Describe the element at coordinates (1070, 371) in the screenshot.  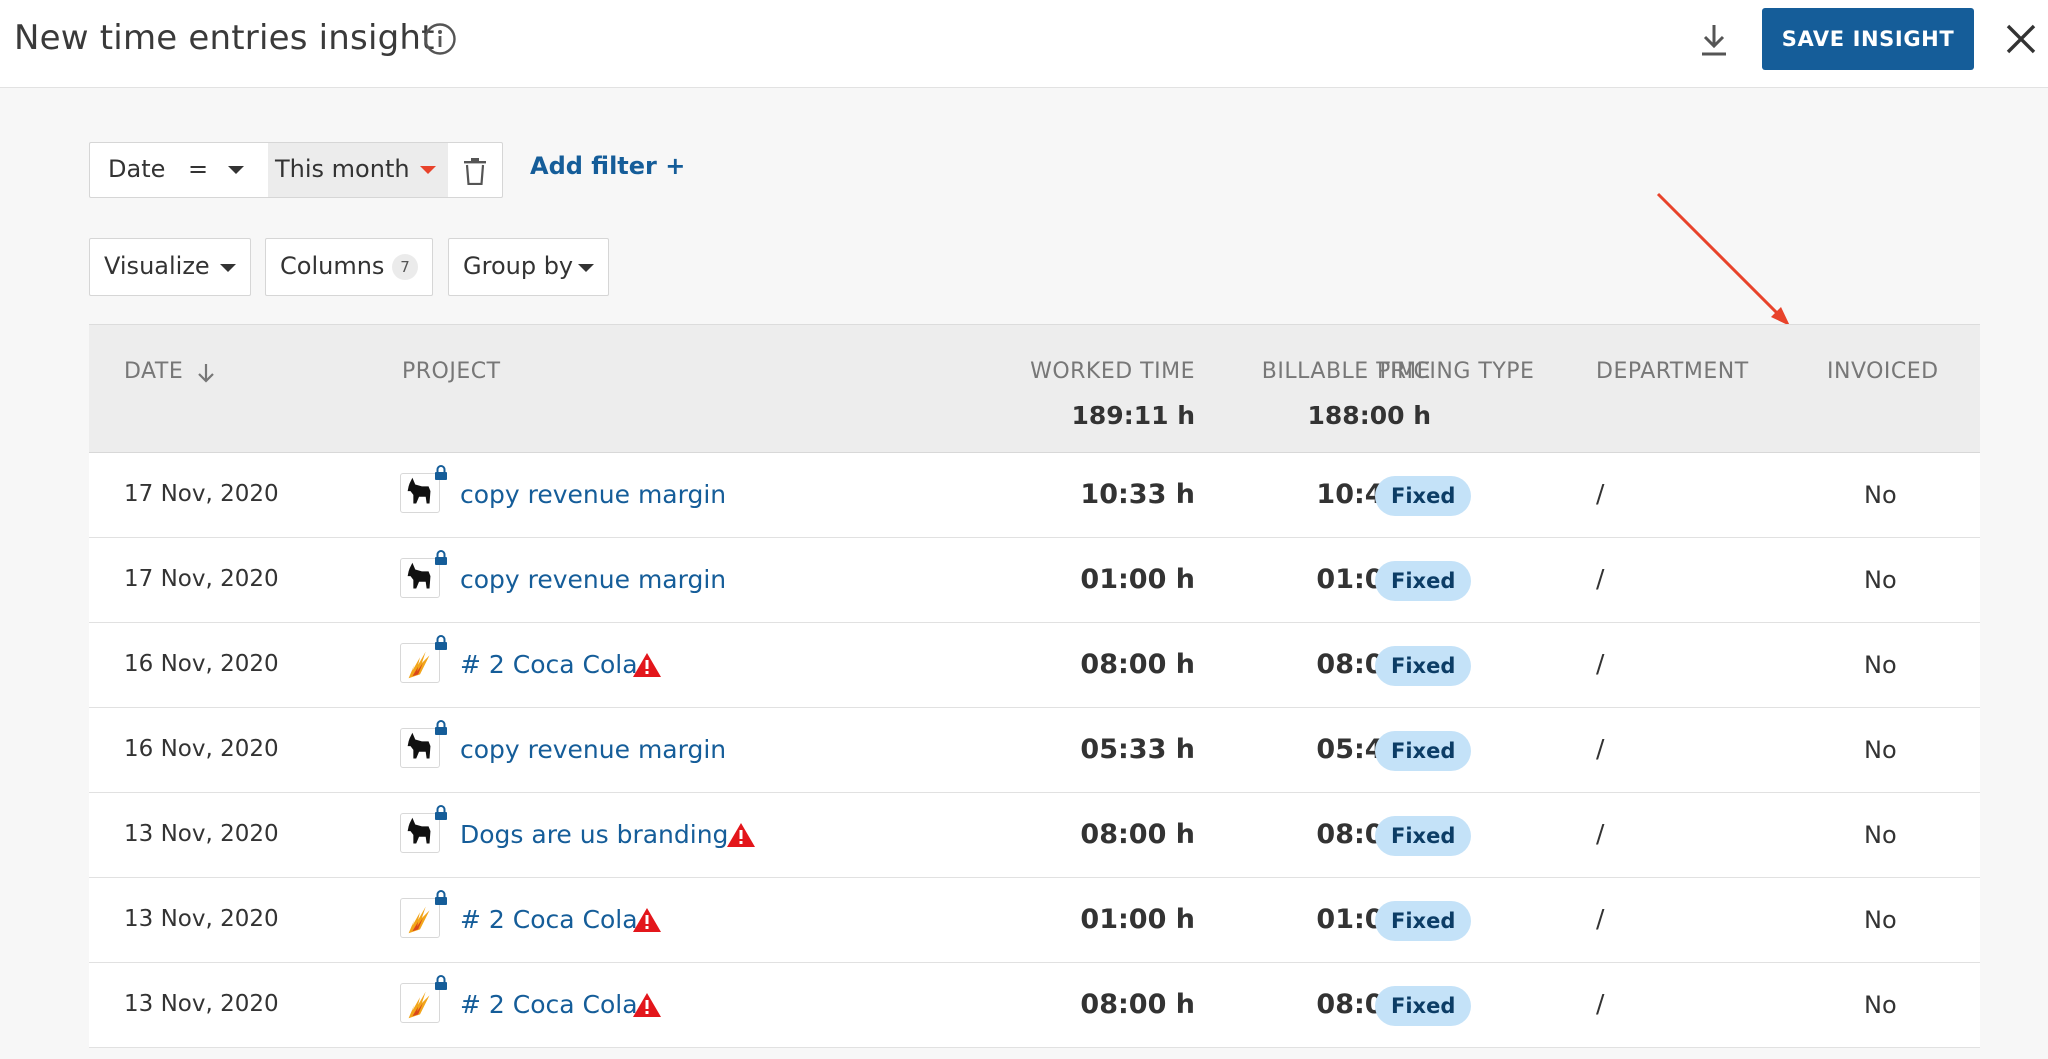
I see `column-header-worked-time: WORKED TIME` at that location.